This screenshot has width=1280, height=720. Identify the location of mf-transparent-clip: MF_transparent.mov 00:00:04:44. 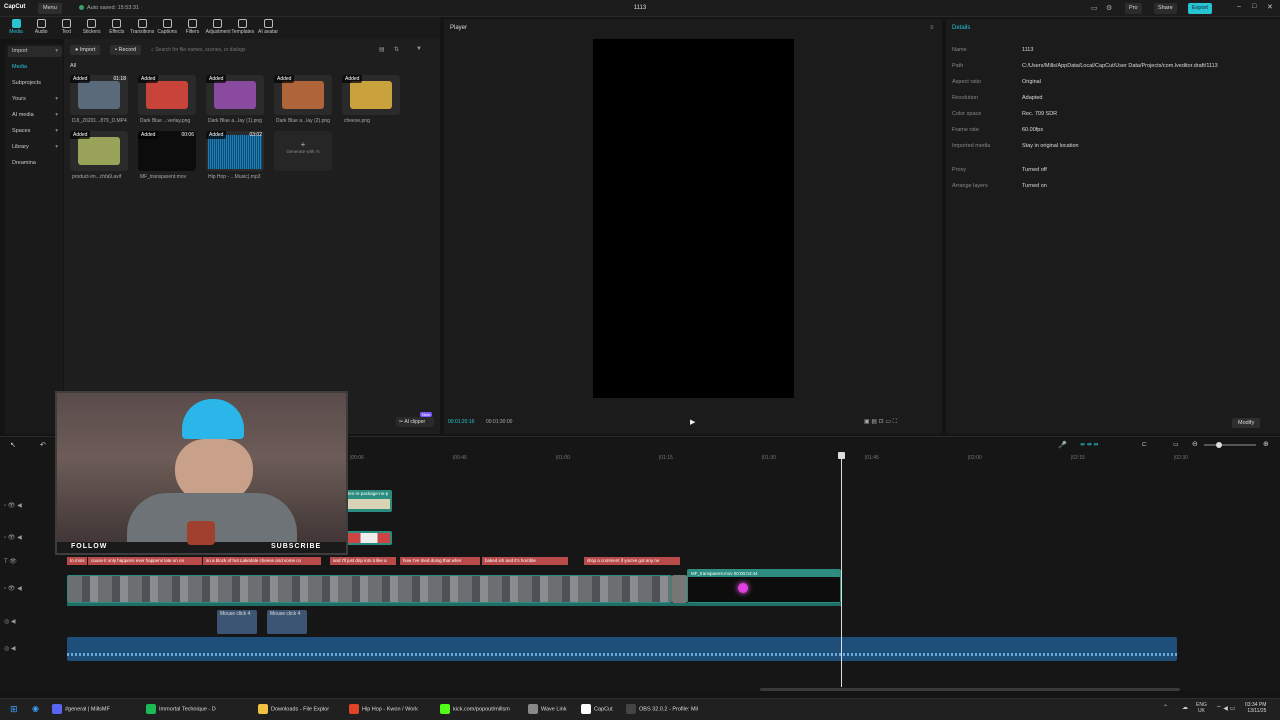
(764, 586).